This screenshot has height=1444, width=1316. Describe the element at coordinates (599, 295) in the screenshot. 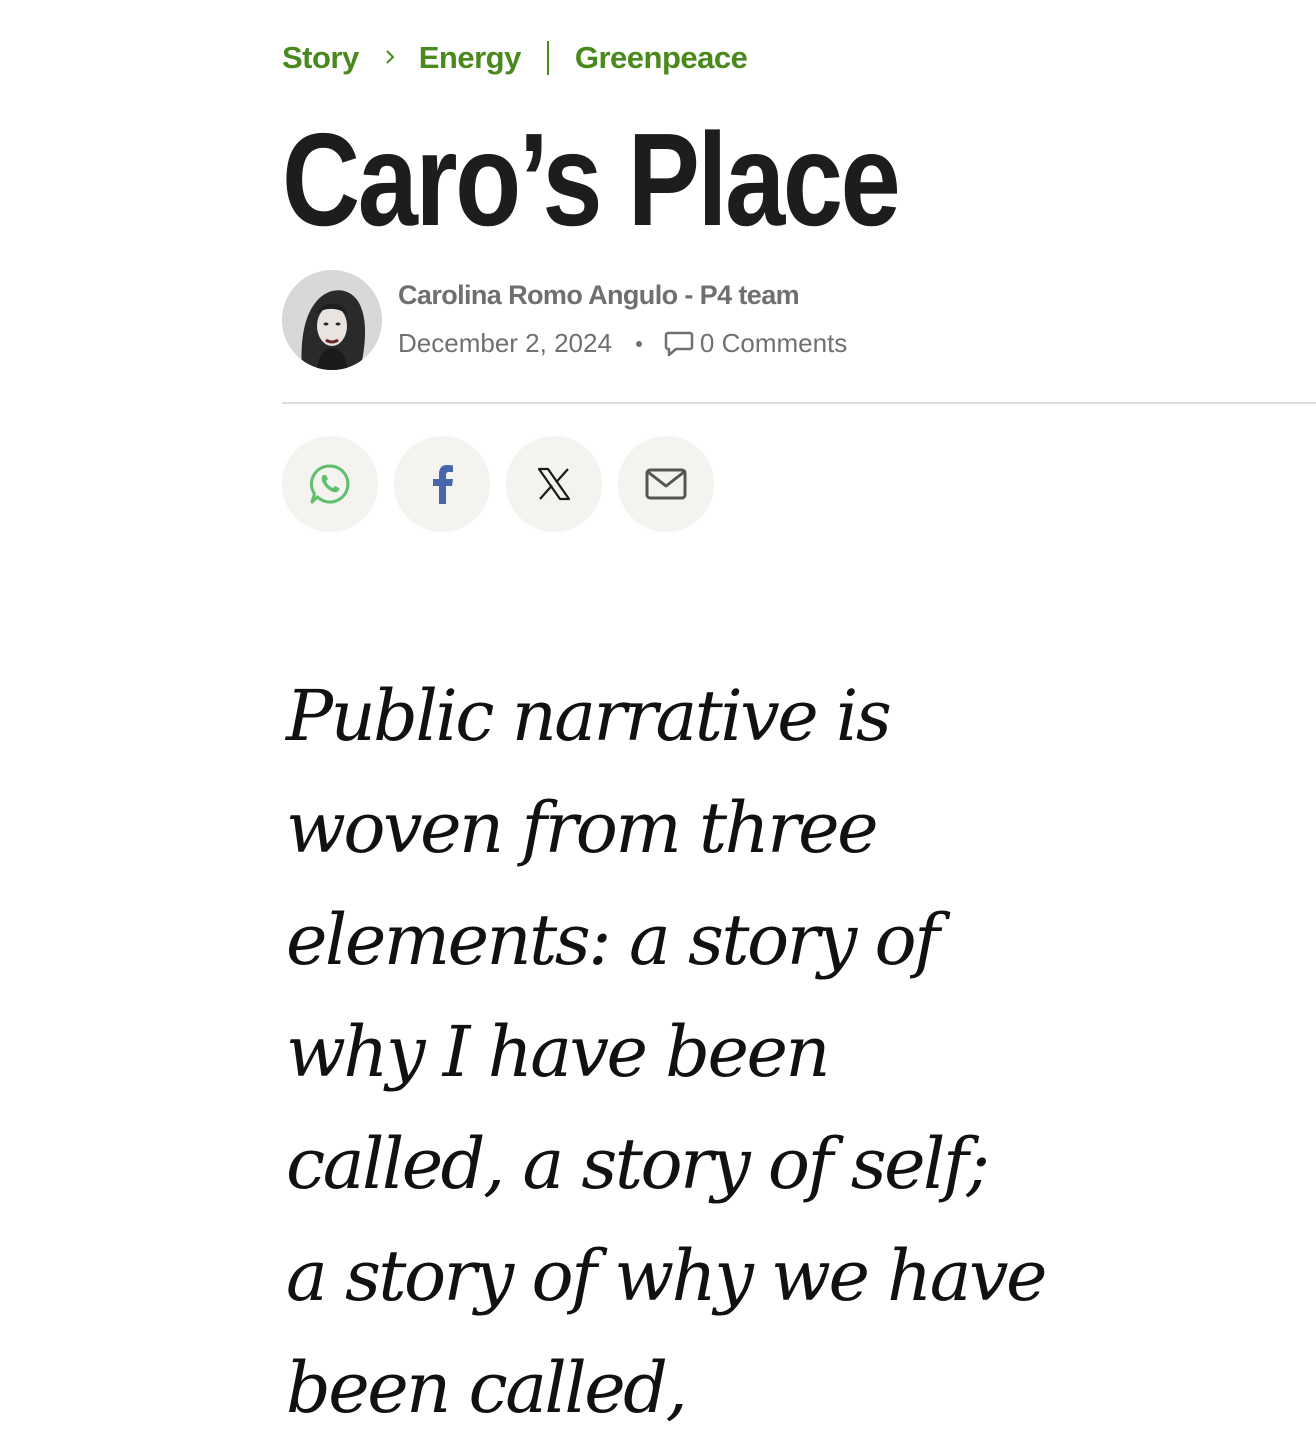

I see `author-name: Carolina Romo Angulo - P4 team` at that location.